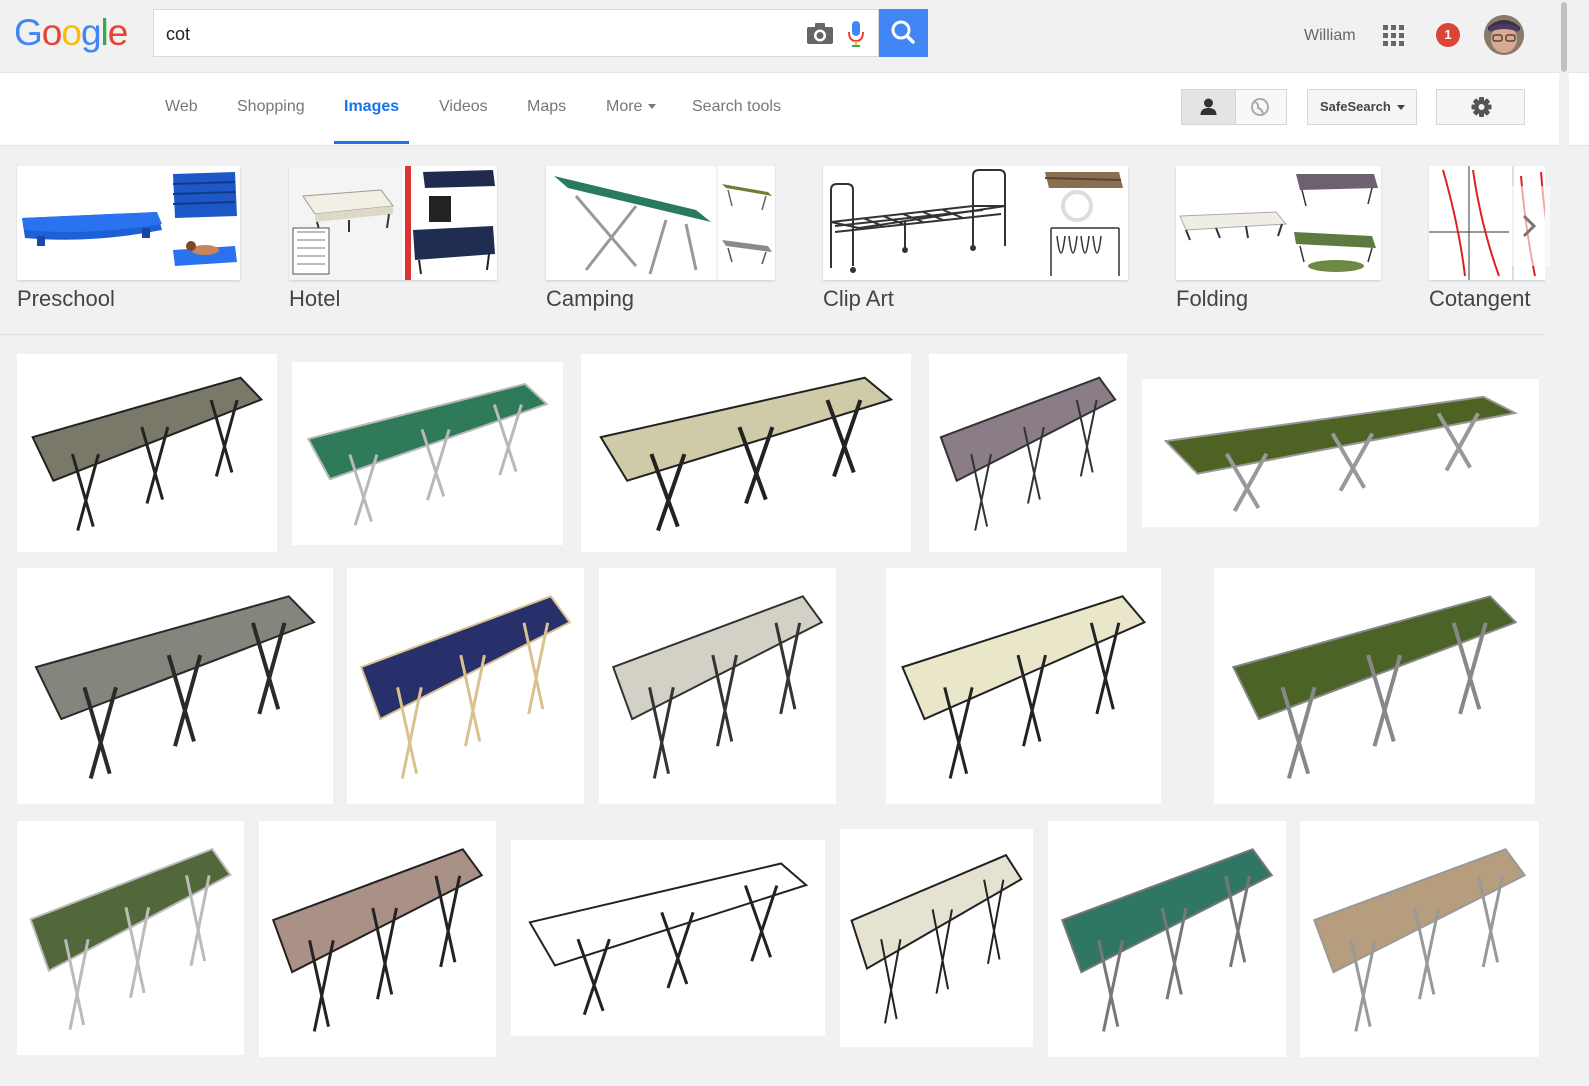 This screenshot has height=1086, width=1589. I want to click on avatar-image, so click(1504, 35).